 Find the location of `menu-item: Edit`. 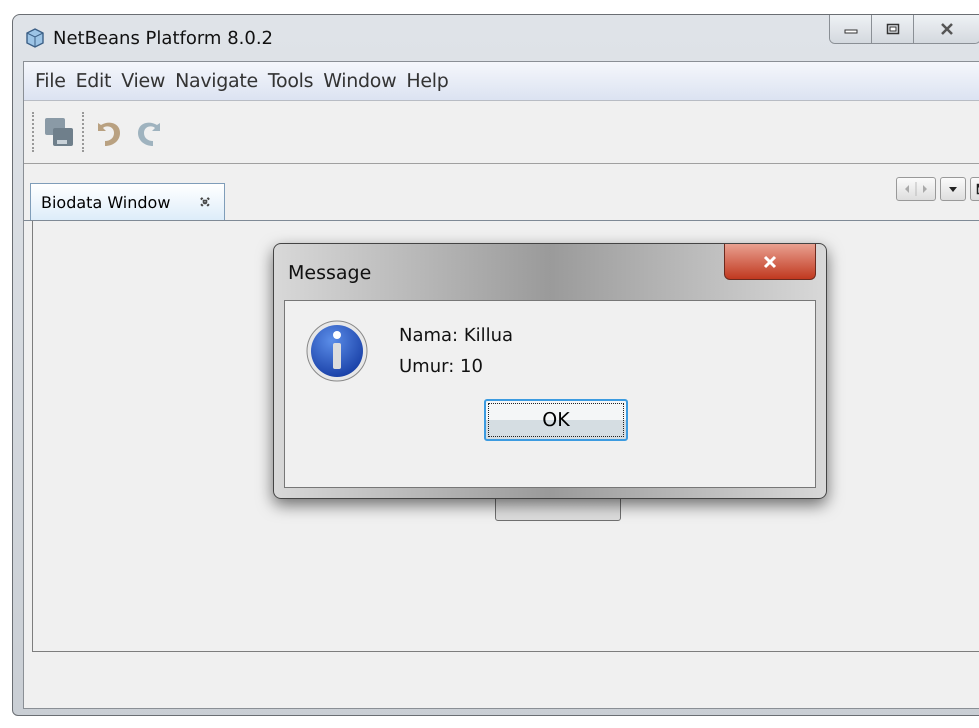

menu-item: Edit is located at coordinates (93, 81).